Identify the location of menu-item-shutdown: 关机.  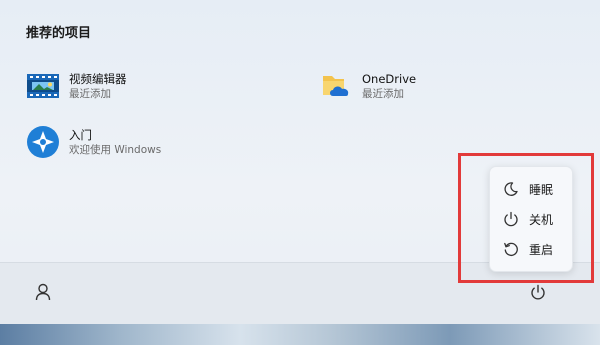
(531, 219).